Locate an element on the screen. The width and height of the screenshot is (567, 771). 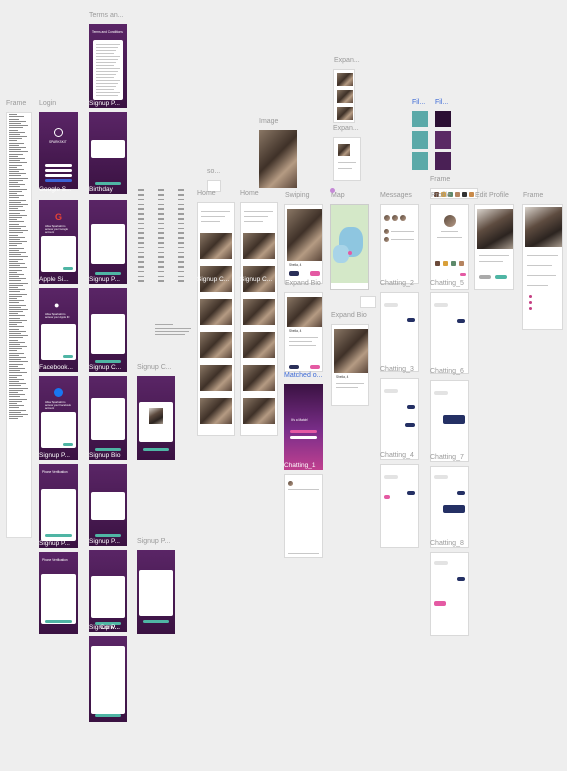
swipe-like-button is located at coordinates (315, 273).